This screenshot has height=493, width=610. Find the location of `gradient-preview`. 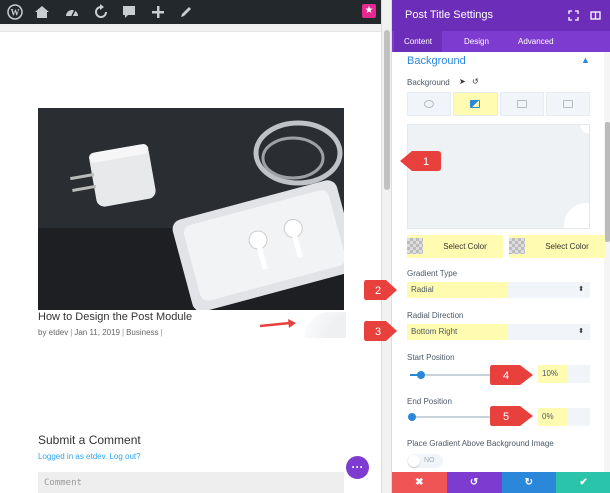

gradient-preview is located at coordinates (498, 176).